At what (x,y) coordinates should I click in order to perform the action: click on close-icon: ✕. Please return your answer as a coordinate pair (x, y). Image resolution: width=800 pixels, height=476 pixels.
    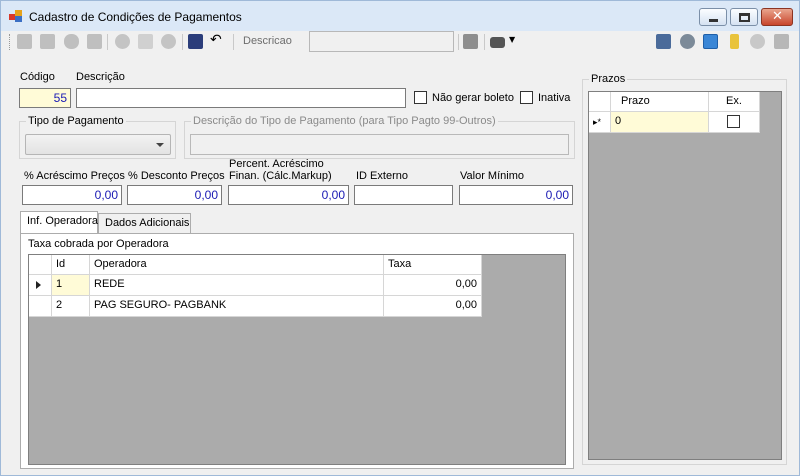
    Looking at the image, I should click on (777, 16).